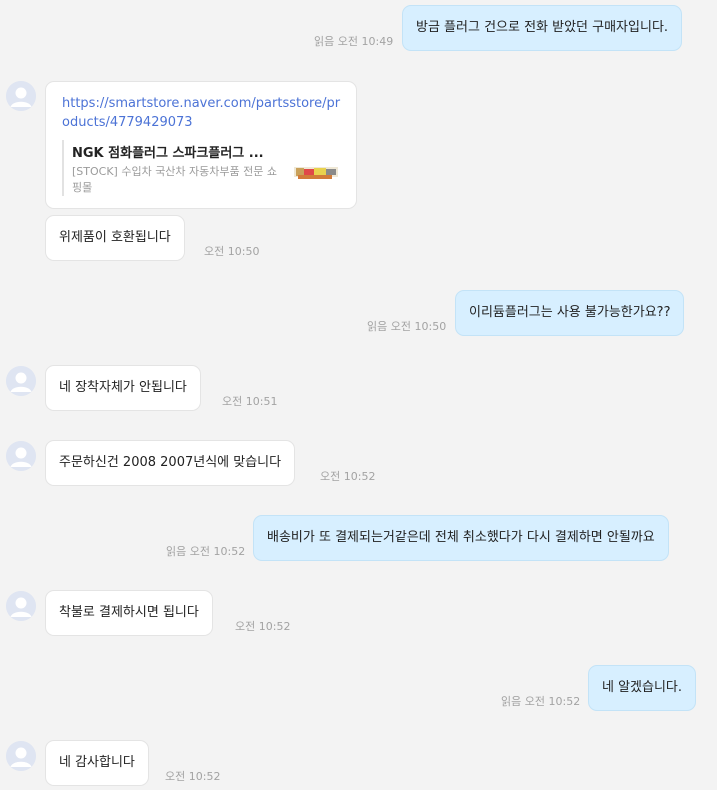 This screenshot has height=790, width=717. Describe the element at coordinates (316, 173) in the screenshot. I see `product-thumbnail` at that location.